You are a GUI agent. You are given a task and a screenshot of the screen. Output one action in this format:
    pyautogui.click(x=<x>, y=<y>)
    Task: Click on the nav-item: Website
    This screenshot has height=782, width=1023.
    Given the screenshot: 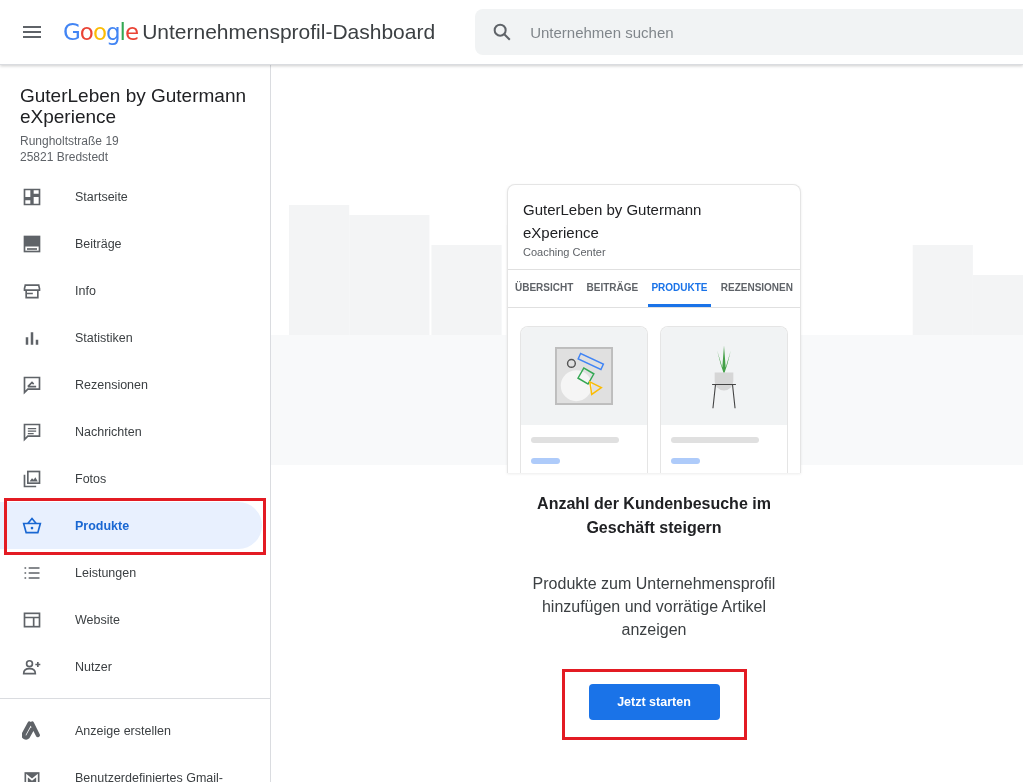 What is the action you would take?
    pyautogui.click(x=131, y=619)
    